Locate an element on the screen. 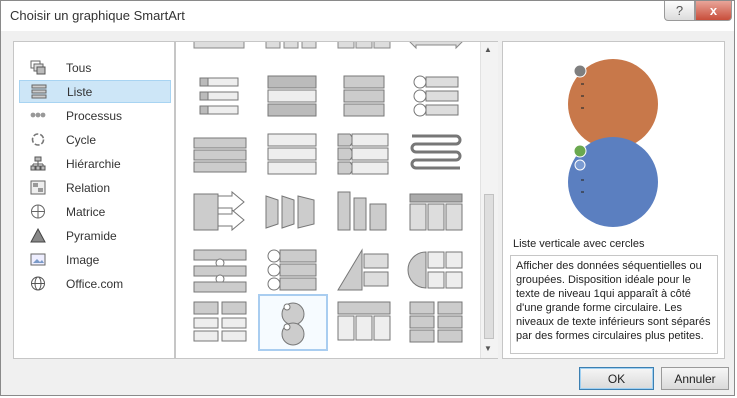 The image size is (737, 398). category-pyramide: Pyramide is located at coordinates (95, 235).